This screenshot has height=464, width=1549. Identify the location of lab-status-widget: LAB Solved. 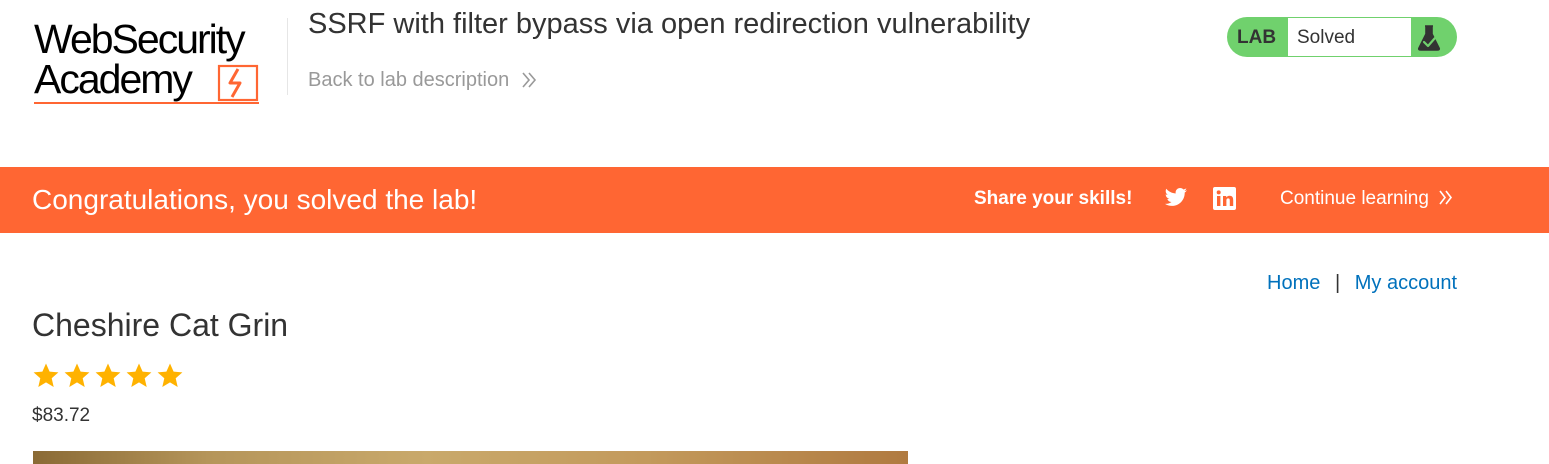
(1342, 37).